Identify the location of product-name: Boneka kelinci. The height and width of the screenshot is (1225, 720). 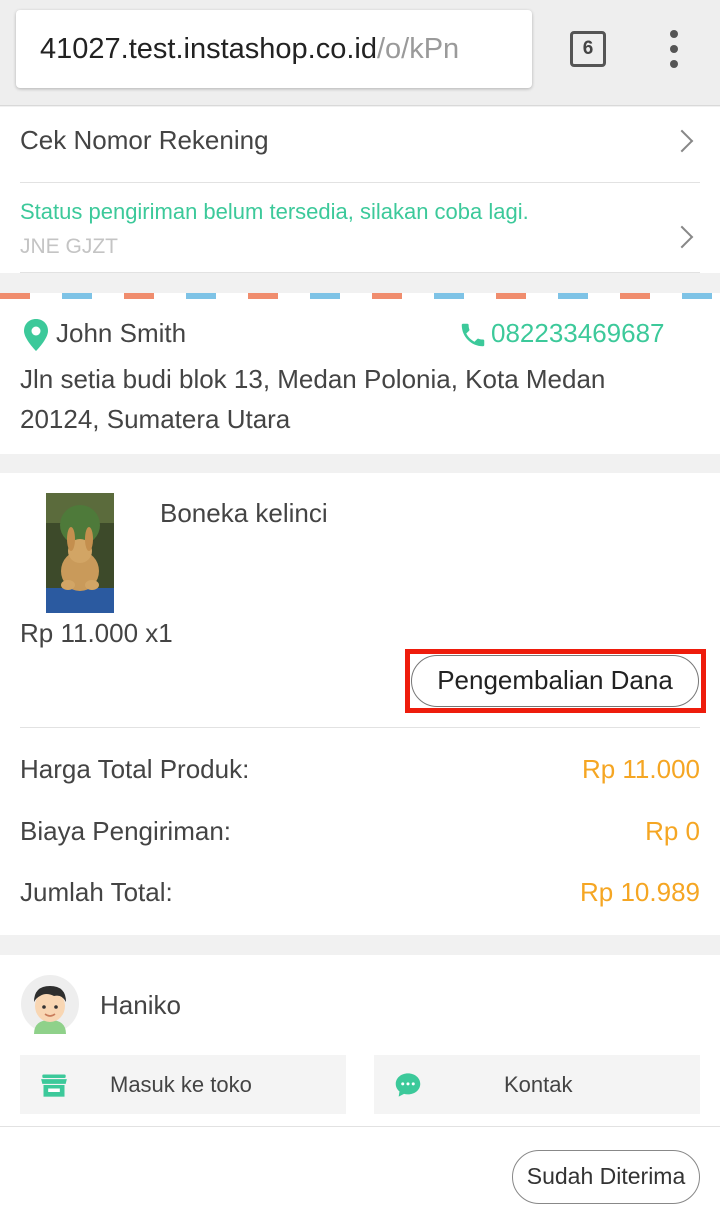
(244, 513).